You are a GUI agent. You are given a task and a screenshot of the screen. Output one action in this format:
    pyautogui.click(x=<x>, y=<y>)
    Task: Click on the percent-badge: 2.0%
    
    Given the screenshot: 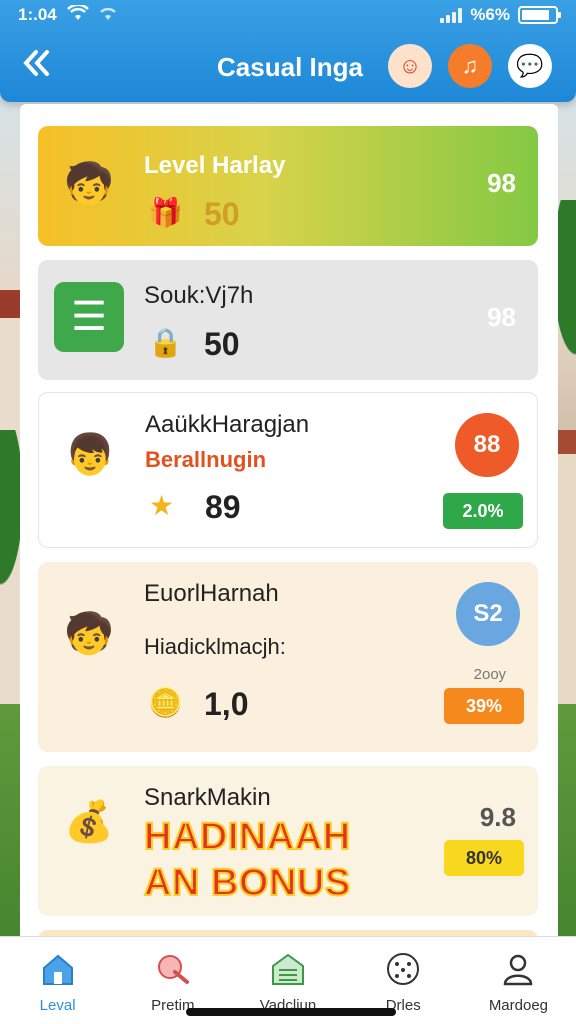 What is the action you would take?
    pyautogui.click(x=483, y=511)
    